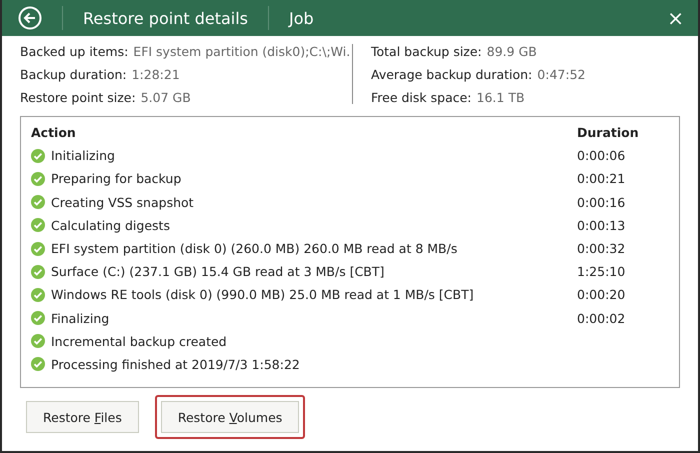  Describe the element at coordinates (230, 417) in the screenshot. I see `restore-button: Restore Volumes` at that location.